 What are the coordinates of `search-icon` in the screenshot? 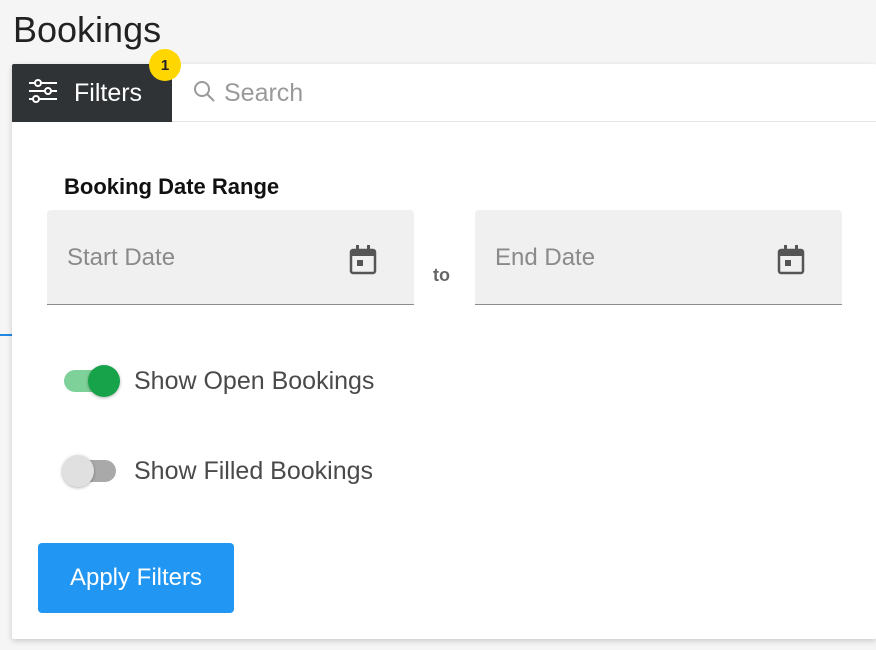 It's located at (204, 93).